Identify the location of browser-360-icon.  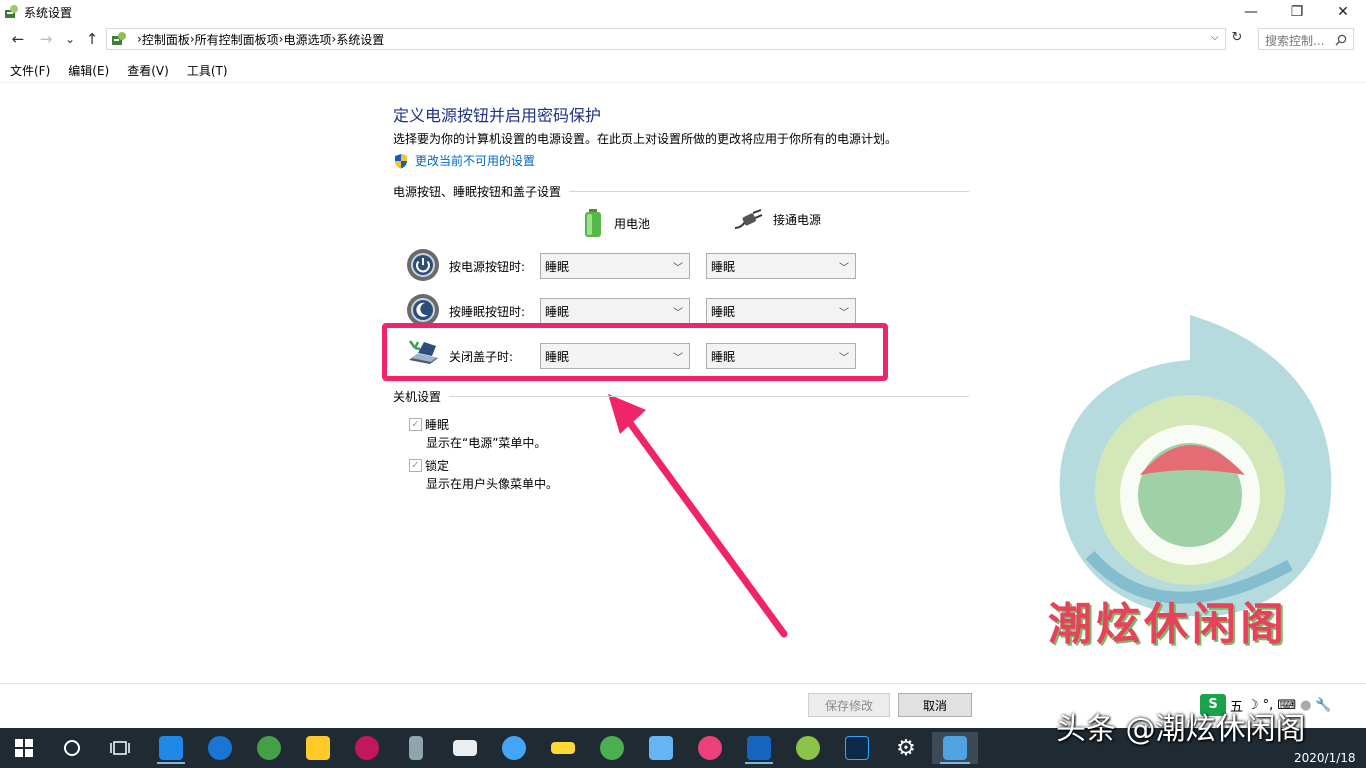
(269, 748).